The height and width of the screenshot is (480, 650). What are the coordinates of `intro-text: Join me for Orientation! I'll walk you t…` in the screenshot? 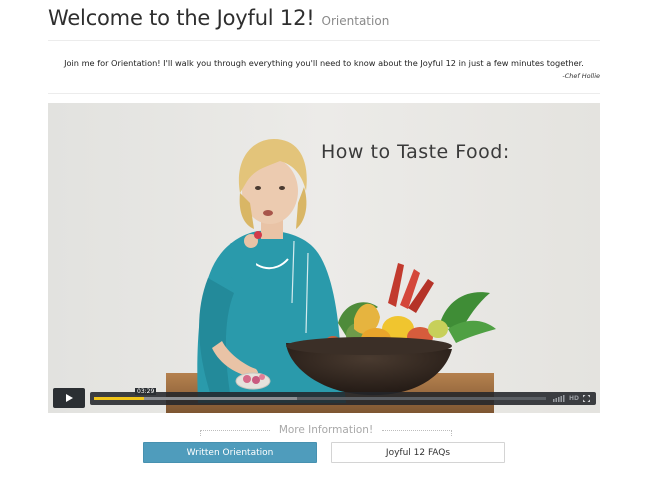 It's located at (324, 63).